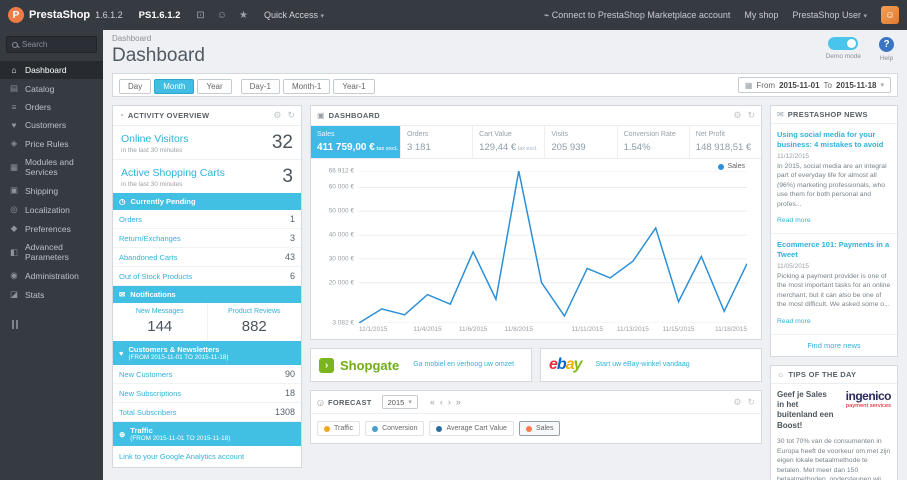  Describe the element at coordinates (643, 364) in the screenshot. I see `ebay-link: Start uw eBay-winkel vandaag` at that location.